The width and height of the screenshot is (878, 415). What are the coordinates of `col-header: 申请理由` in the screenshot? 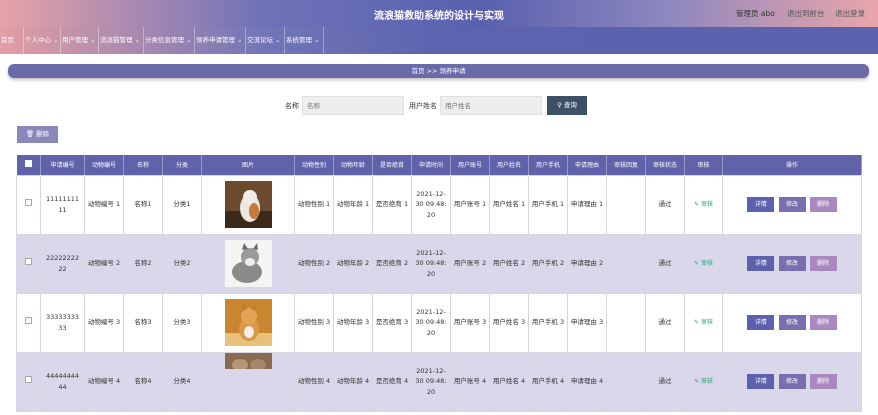 It's located at (587, 165).